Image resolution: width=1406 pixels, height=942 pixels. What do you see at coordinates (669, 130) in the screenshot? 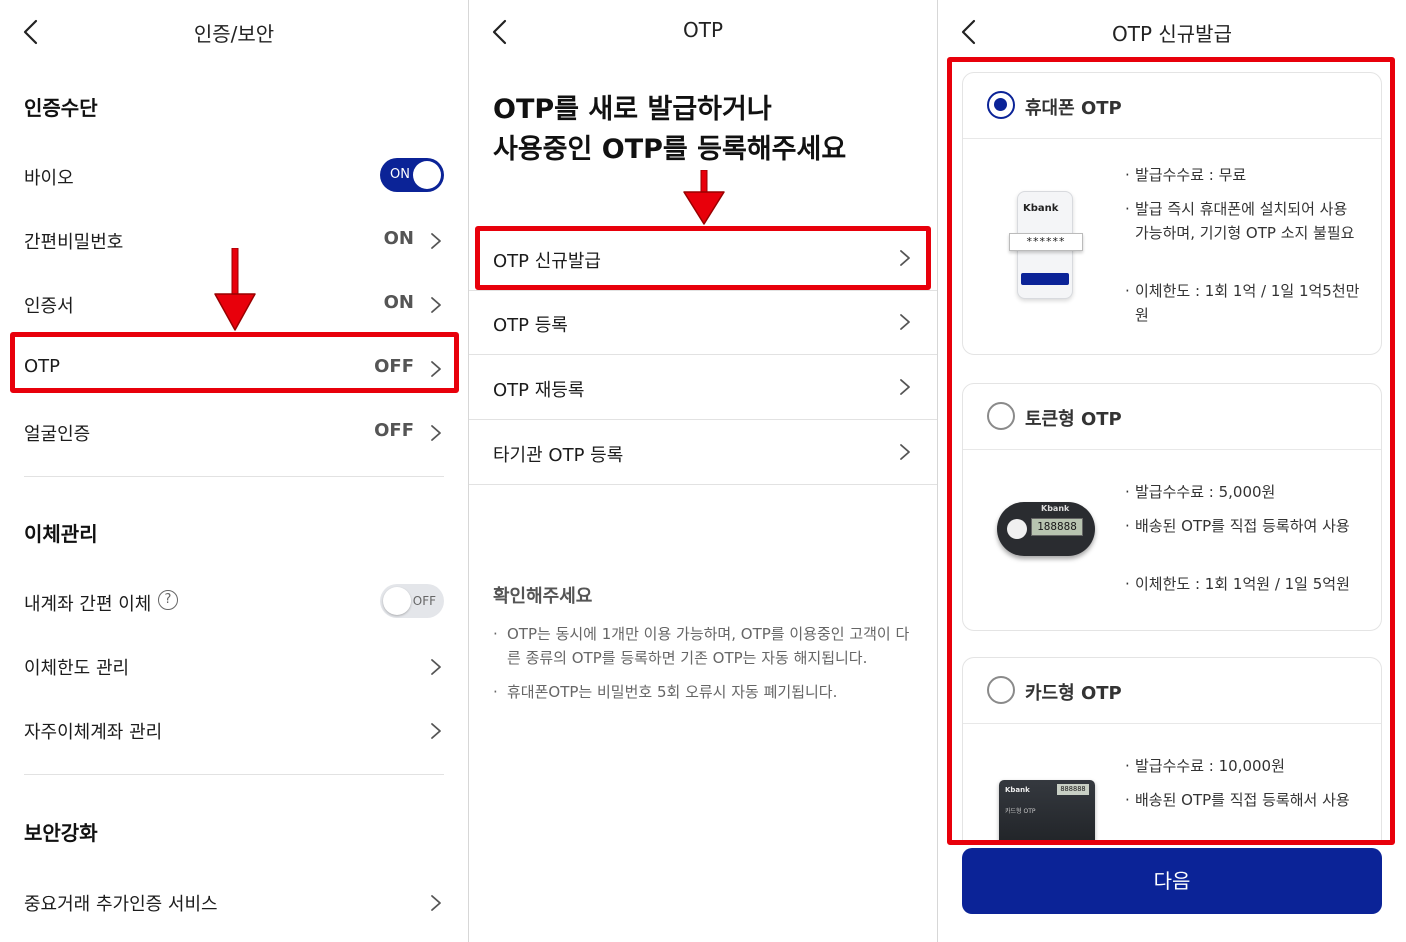
I see `headline: OTP를 새로 발급하거나 사용중인 OTP를 등록해주세요` at bounding box center [669, 130].